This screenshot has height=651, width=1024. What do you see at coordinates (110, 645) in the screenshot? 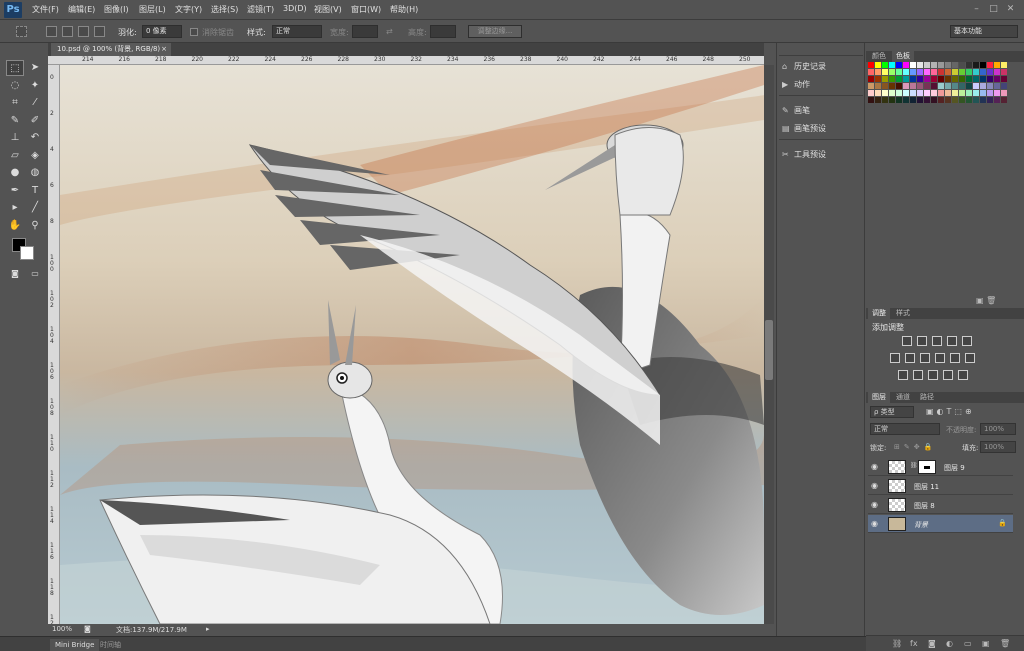
I see `timeline-tab: 时间轴` at bounding box center [110, 645].